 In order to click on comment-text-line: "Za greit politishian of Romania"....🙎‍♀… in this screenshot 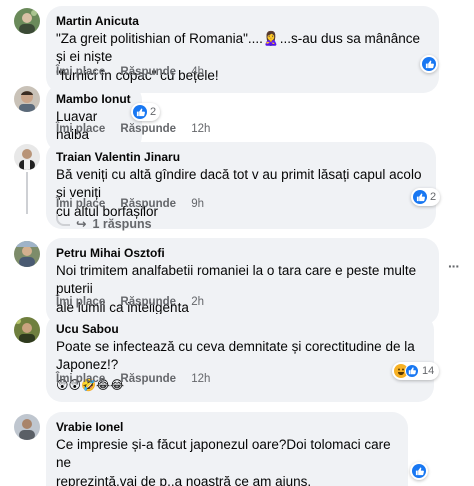, I will do `click(238, 47)`.